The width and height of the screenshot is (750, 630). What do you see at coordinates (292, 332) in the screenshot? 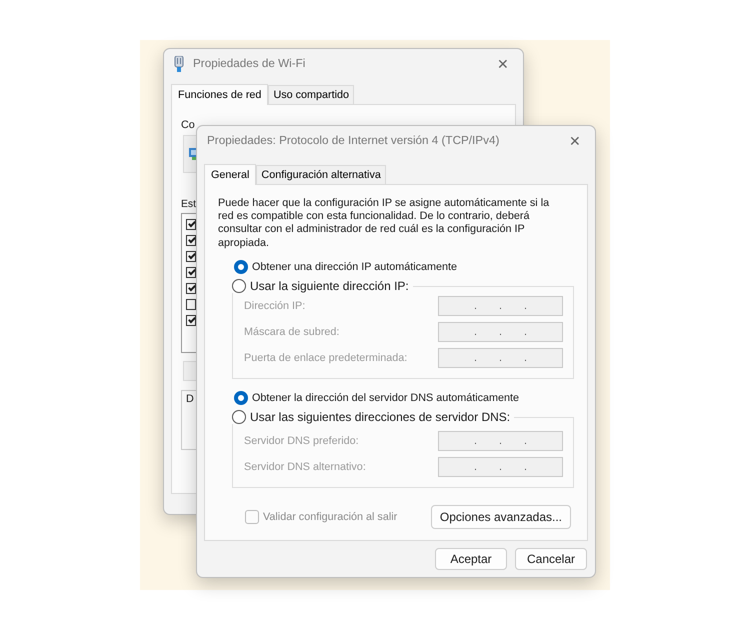
I see `field-label: Máscara de subred:` at bounding box center [292, 332].